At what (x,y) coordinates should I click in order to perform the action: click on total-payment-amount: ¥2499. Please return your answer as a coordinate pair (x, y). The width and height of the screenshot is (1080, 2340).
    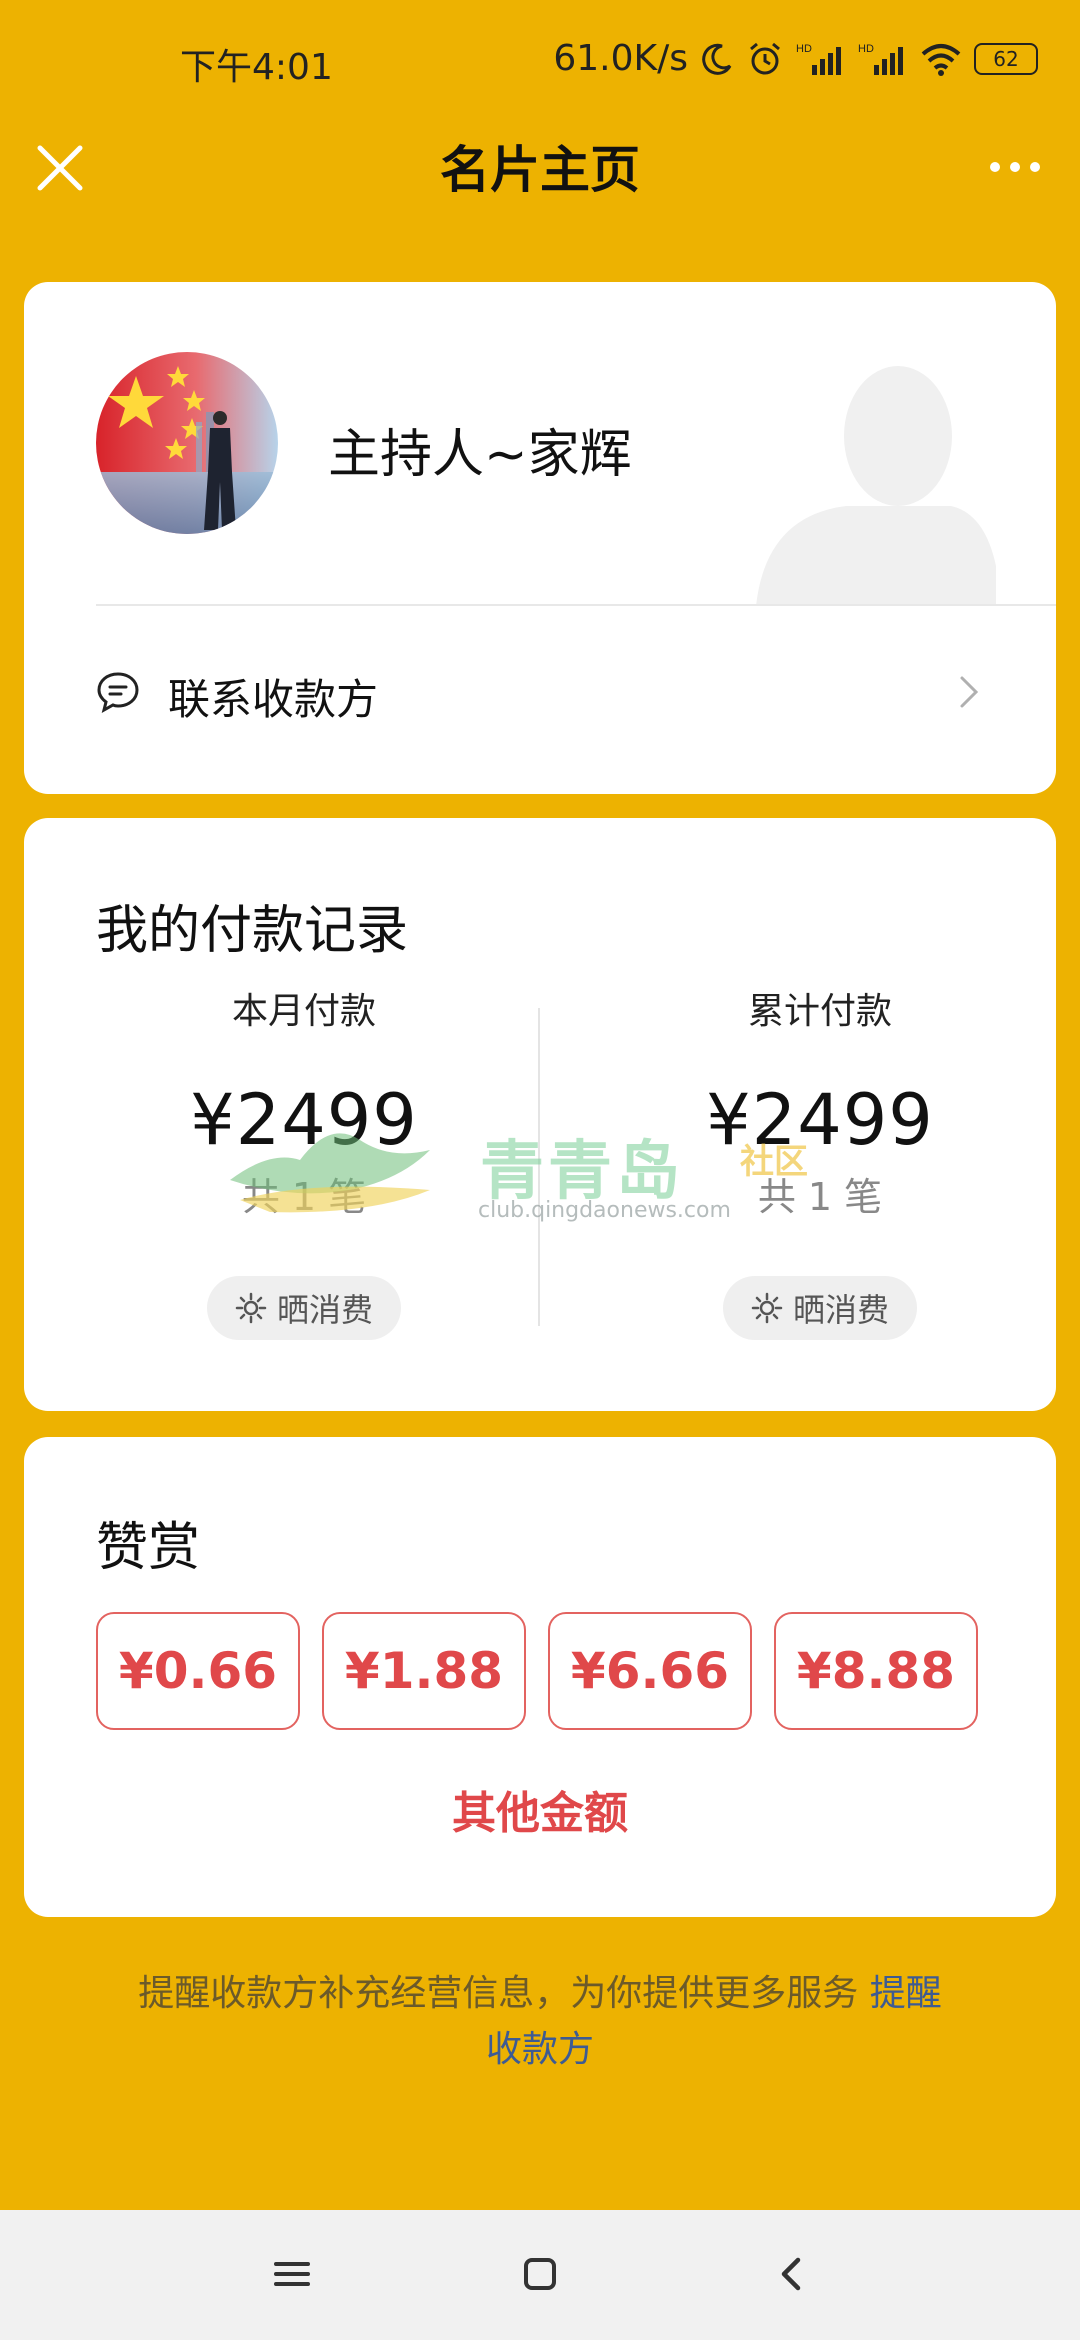
    Looking at the image, I should click on (820, 1120).